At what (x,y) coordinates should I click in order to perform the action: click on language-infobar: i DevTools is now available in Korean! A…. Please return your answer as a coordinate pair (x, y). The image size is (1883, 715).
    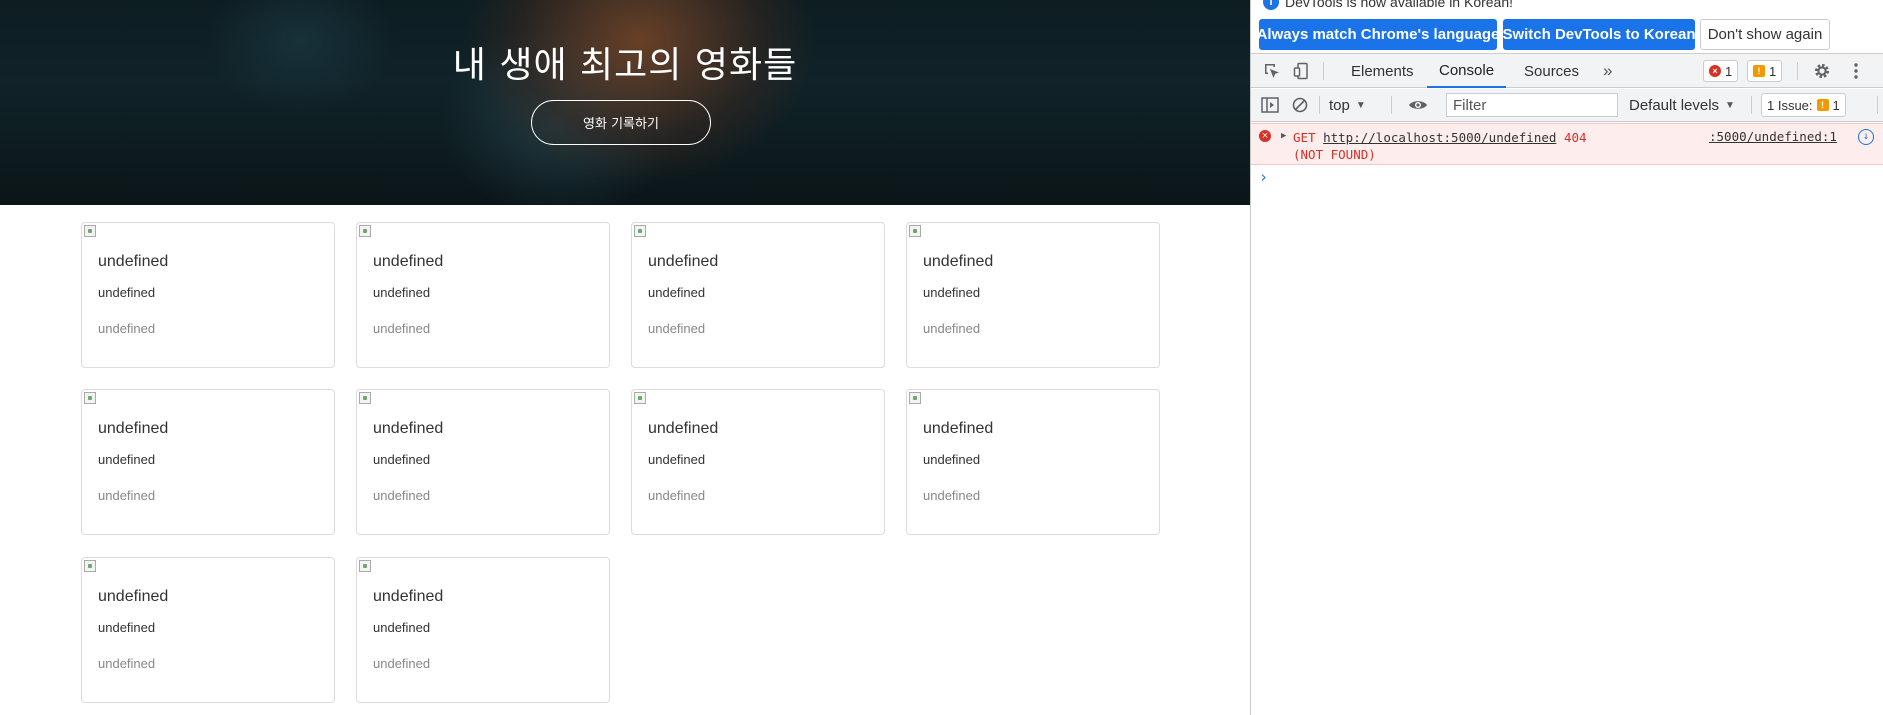
    Looking at the image, I should click on (1567, 26).